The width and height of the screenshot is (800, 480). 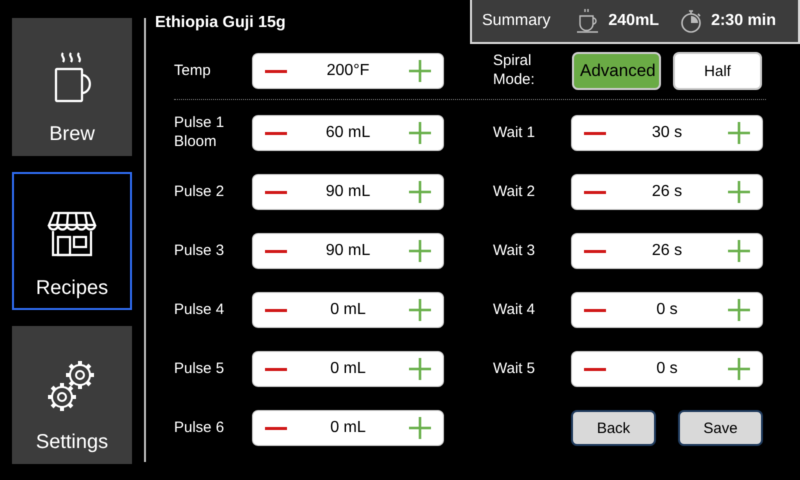 I want to click on stepper-value: 200°F, so click(x=348, y=71).